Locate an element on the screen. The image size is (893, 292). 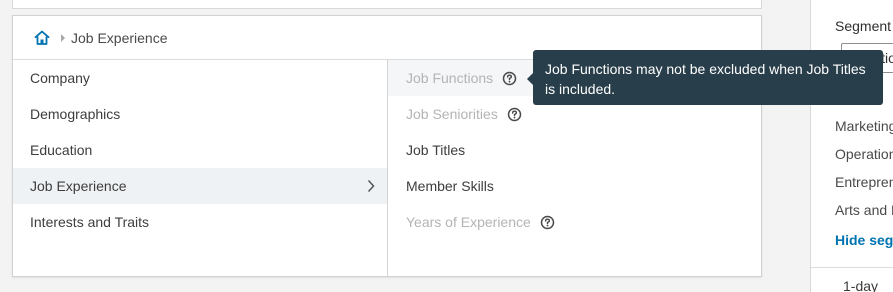
subcategory-item-job-titles: Job Titles is located at coordinates (574, 150).